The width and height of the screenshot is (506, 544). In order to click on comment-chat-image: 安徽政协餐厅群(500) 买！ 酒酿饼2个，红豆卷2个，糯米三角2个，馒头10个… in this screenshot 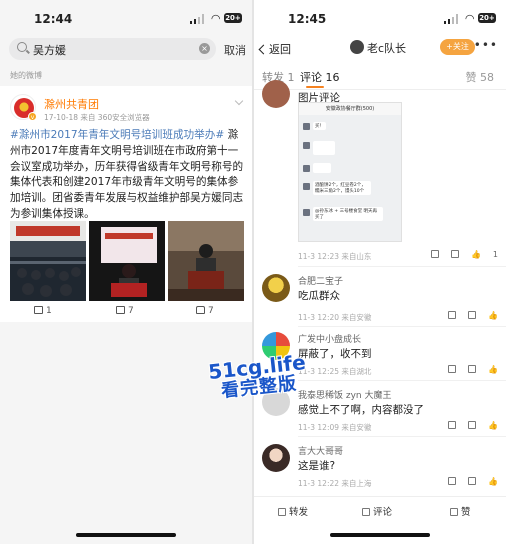, I will do `click(350, 172)`.